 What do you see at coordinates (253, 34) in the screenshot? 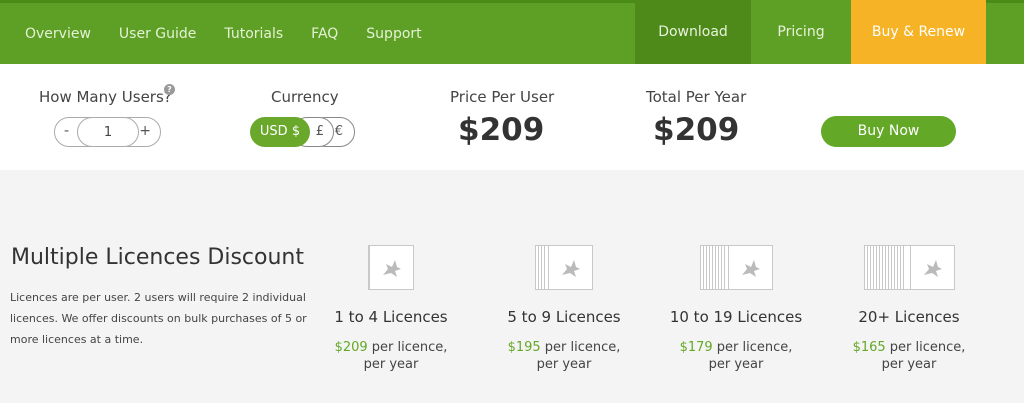
I see `nav-tutorials: Tutorials` at bounding box center [253, 34].